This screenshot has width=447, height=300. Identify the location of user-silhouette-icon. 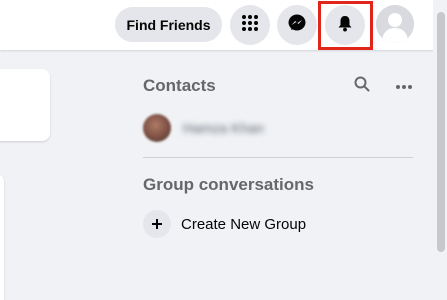
(395, 24).